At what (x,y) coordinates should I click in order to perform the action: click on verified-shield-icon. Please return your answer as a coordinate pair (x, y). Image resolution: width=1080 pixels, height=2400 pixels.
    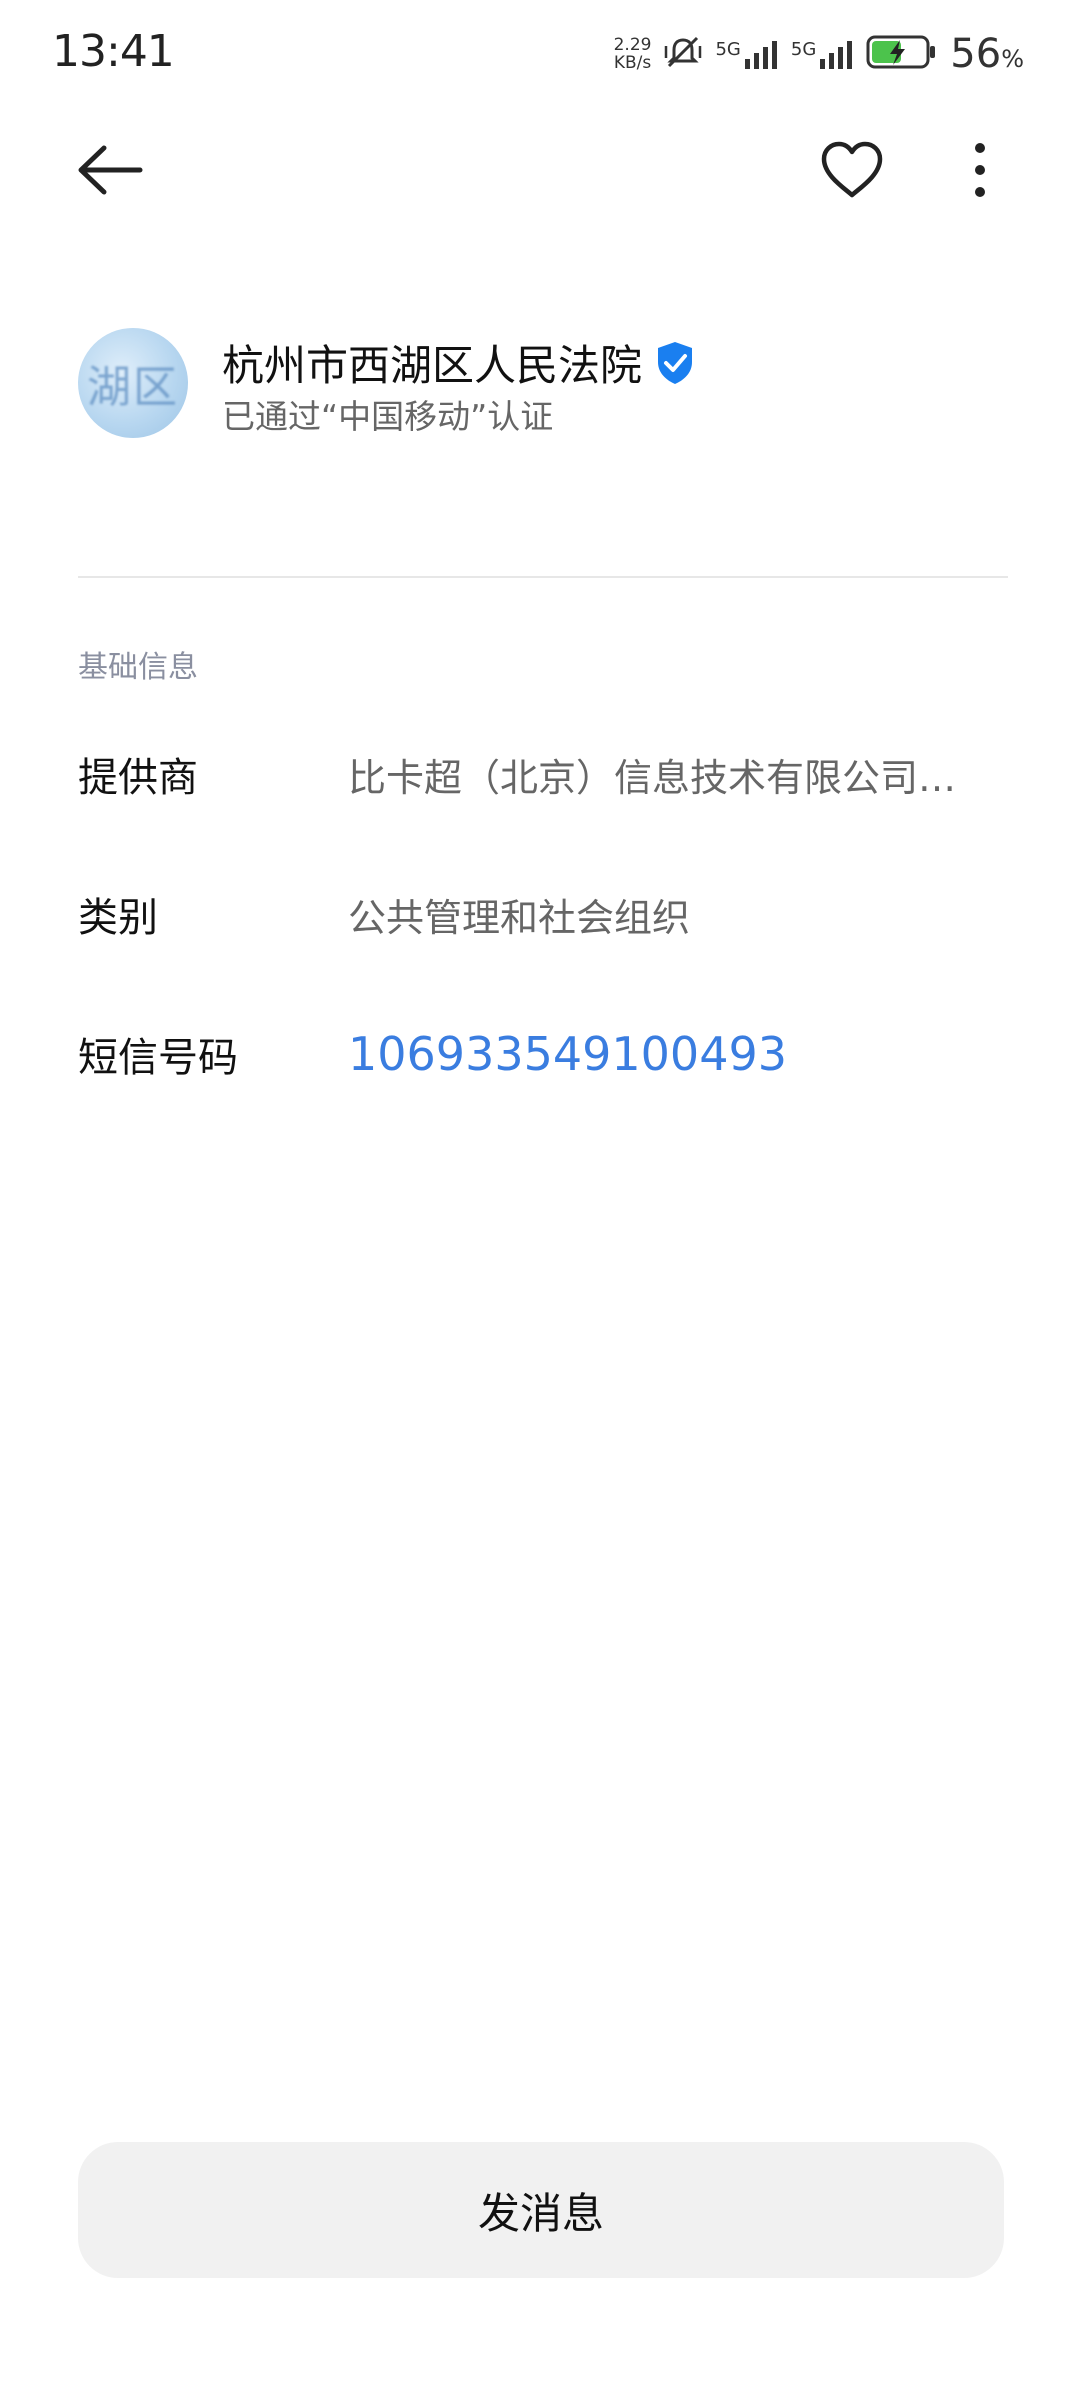
    Looking at the image, I should click on (675, 363).